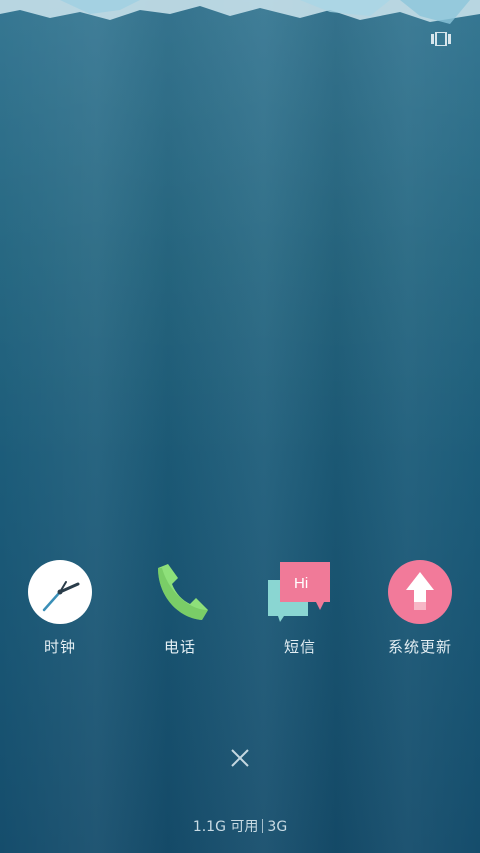 Image resolution: width=480 pixels, height=853 pixels. I want to click on app-label: 系统更新, so click(419, 647).